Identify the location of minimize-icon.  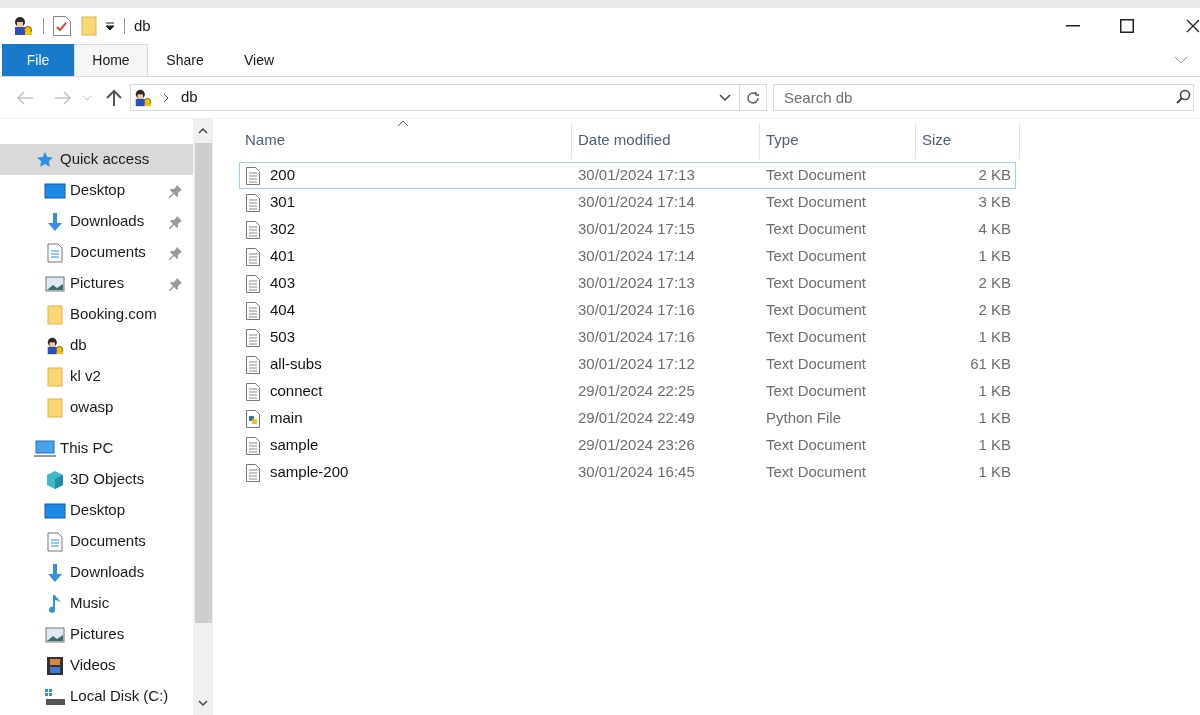
(1073, 26).